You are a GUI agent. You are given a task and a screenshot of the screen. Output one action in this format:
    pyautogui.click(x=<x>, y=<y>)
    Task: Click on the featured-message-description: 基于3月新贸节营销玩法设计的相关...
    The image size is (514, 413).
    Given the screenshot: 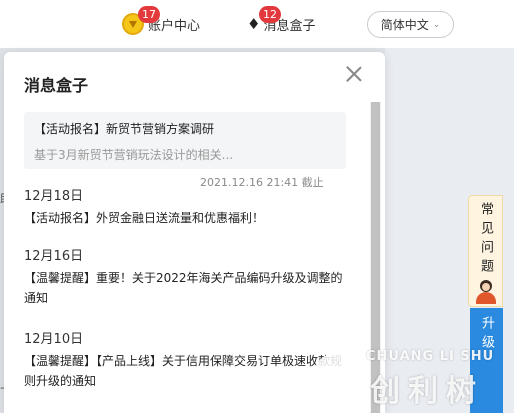 What is the action you would take?
    pyautogui.click(x=134, y=155)
    